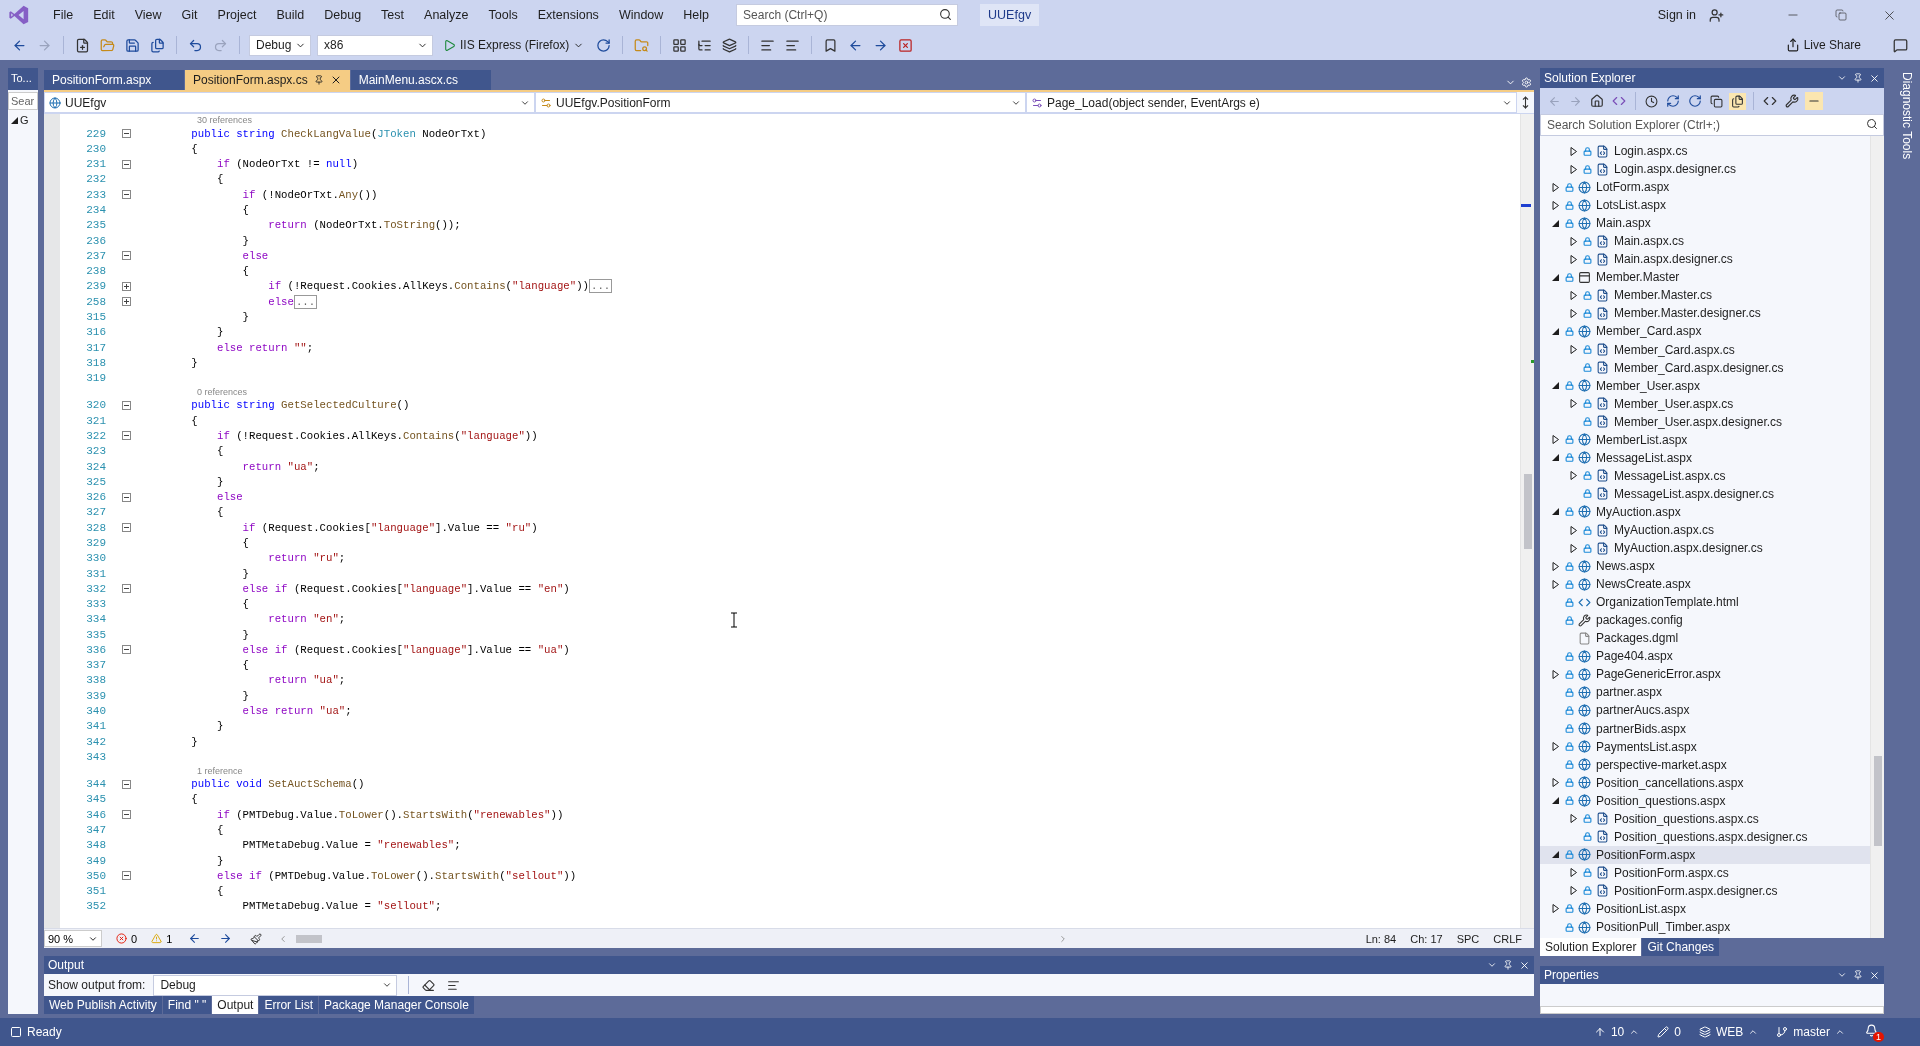  I want to click on error-count: 0, so click(127, 938).